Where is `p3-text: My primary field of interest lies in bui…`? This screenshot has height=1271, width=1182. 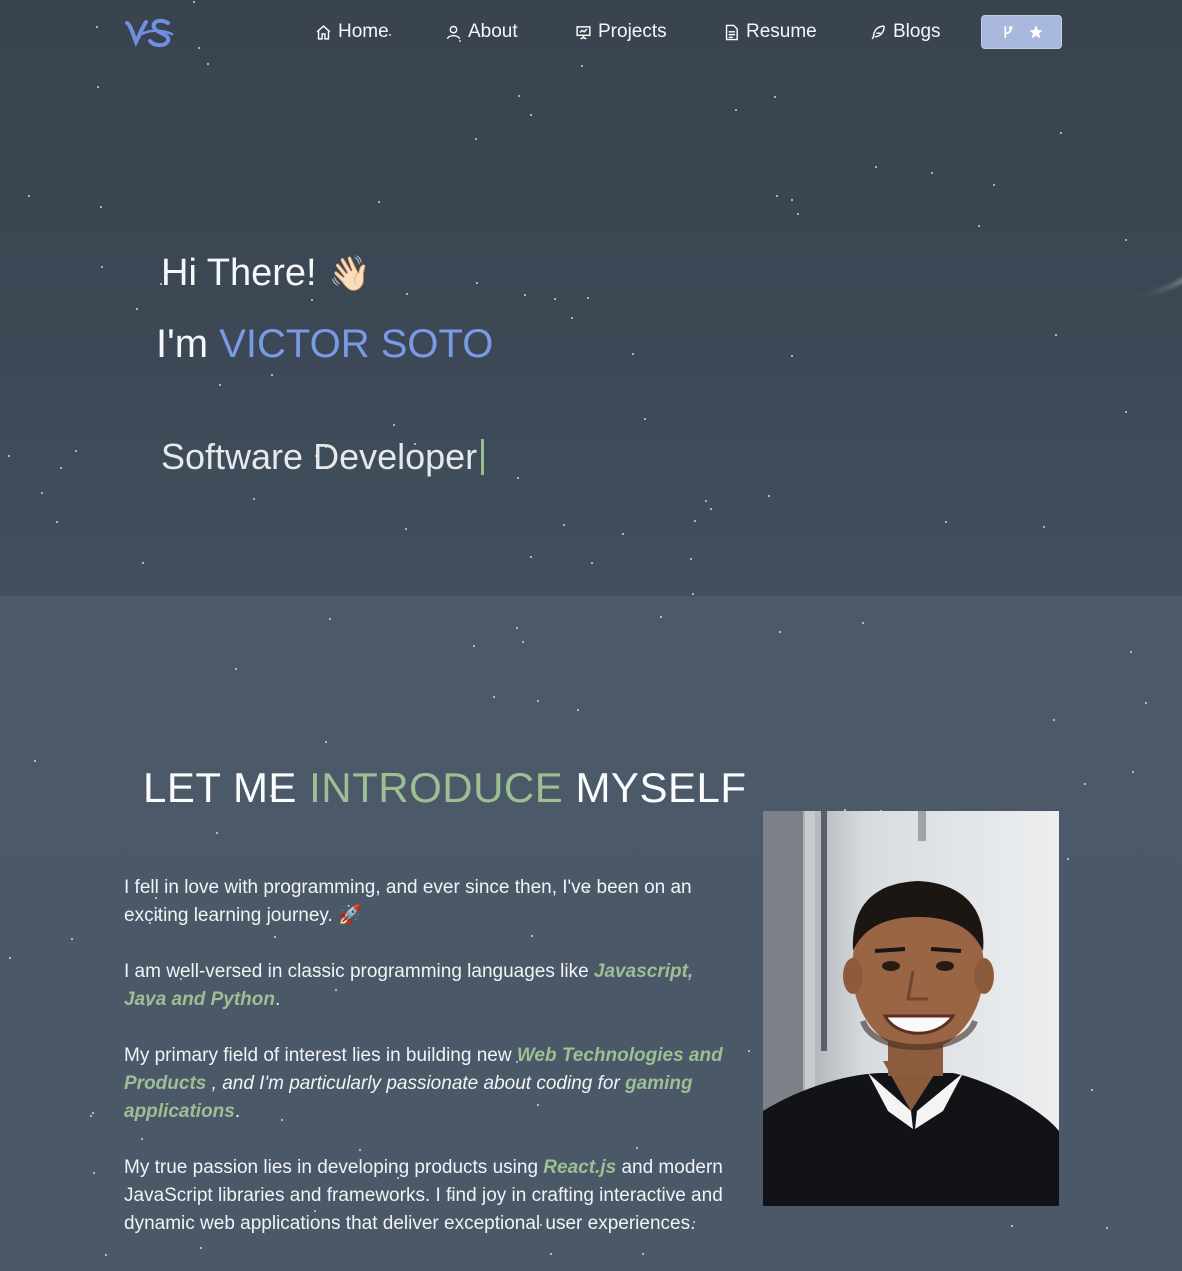 p3-text: My primary field of interest lies in bui… is located at coordinates (320, 1055).